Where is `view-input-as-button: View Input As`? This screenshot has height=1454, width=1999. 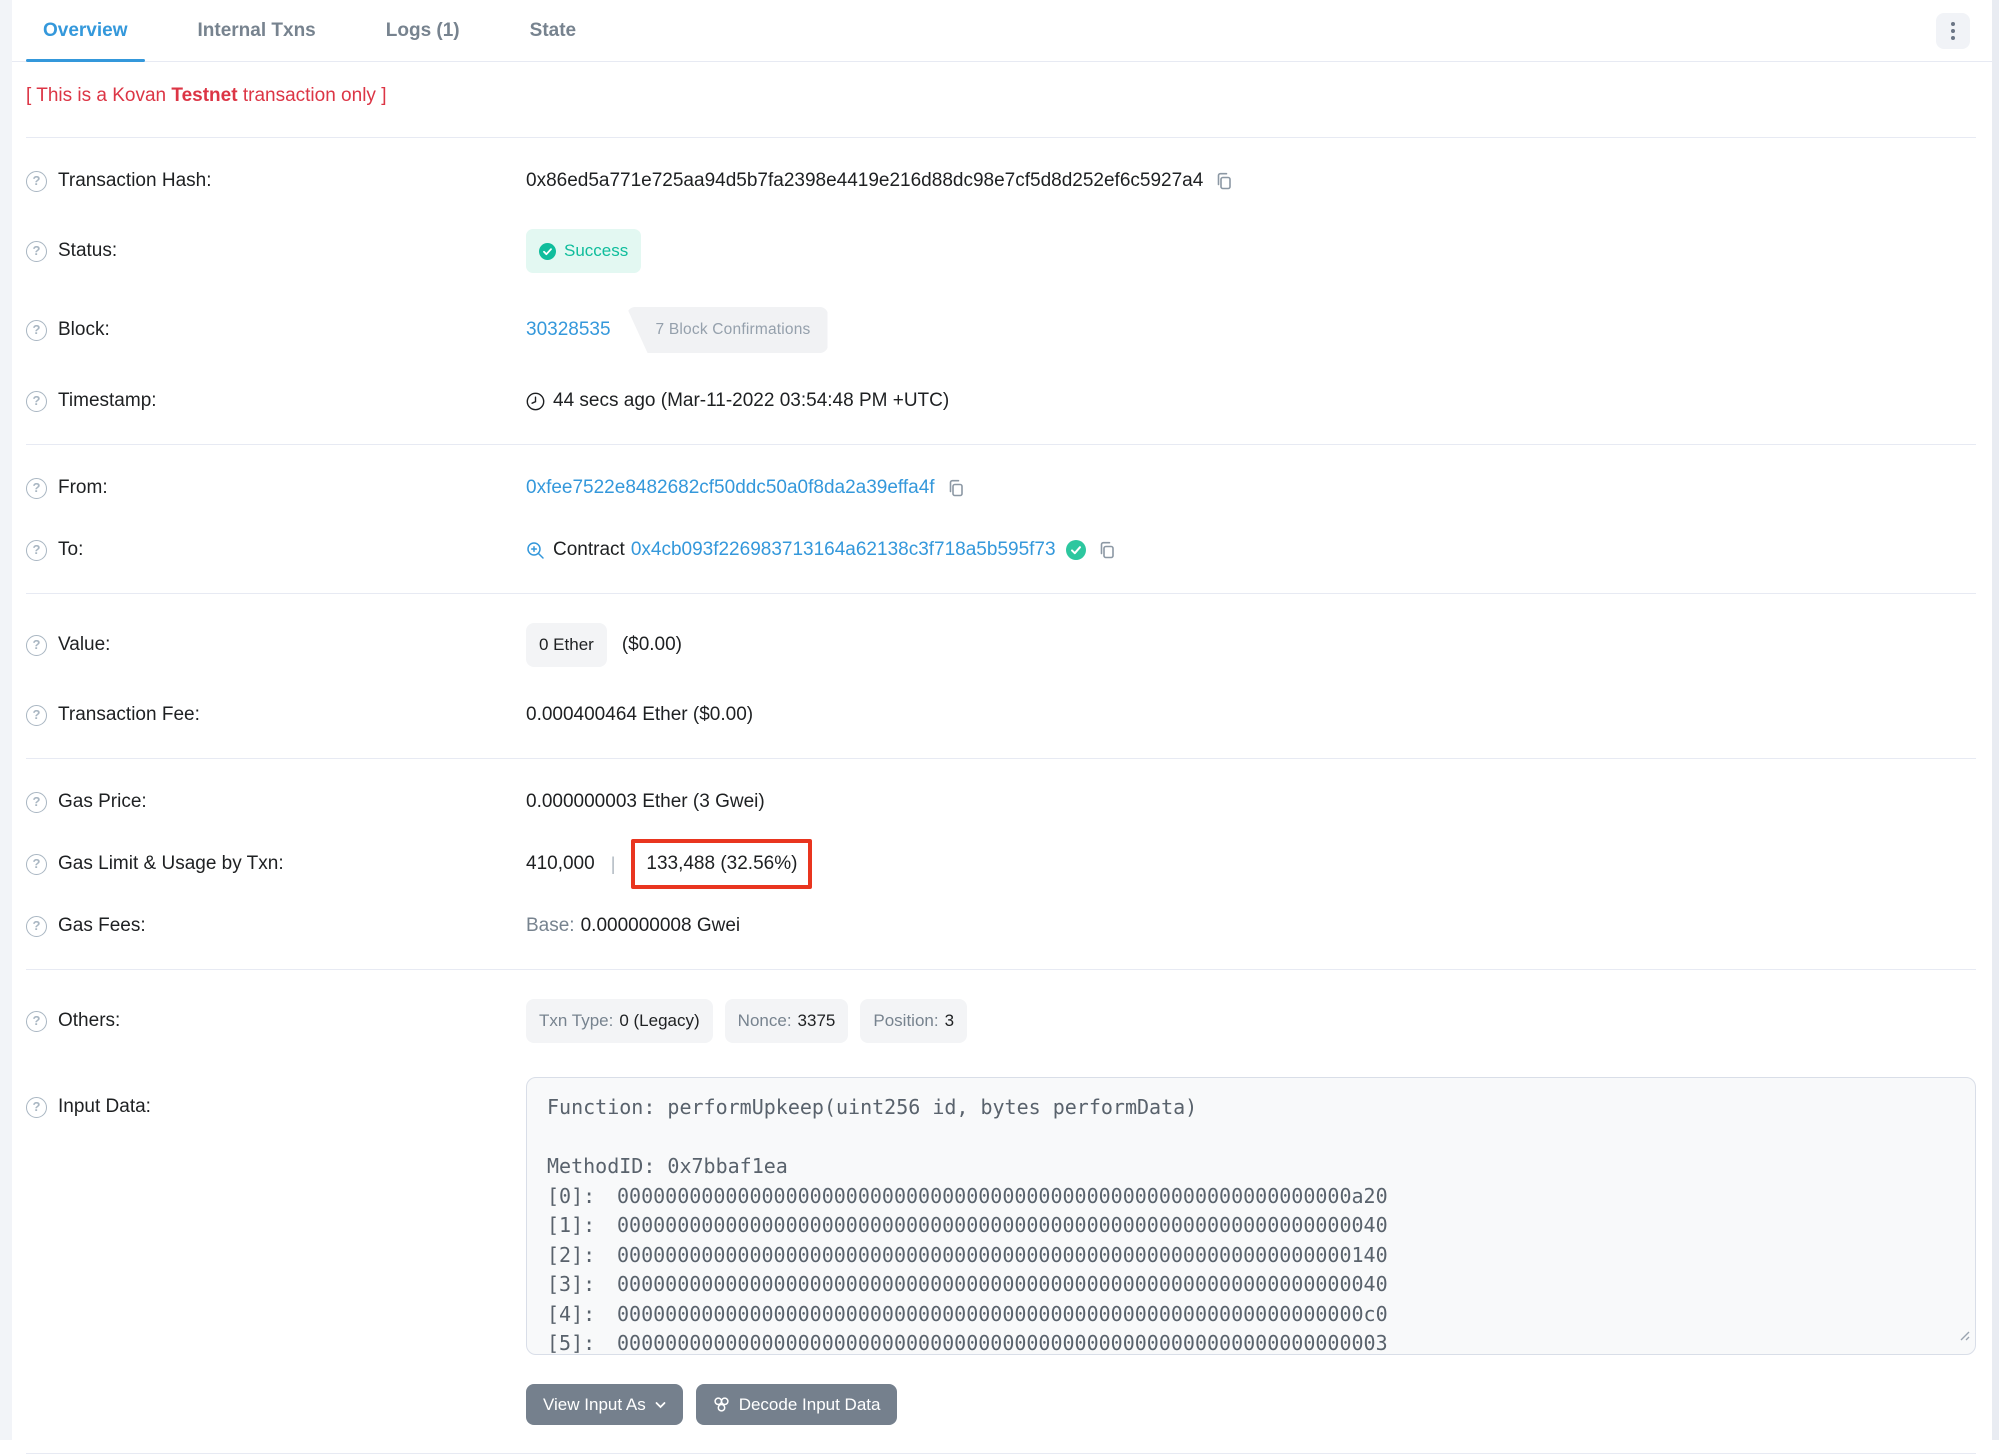 view-input-as-button: View Input As is located at coordinates (604, 1404).